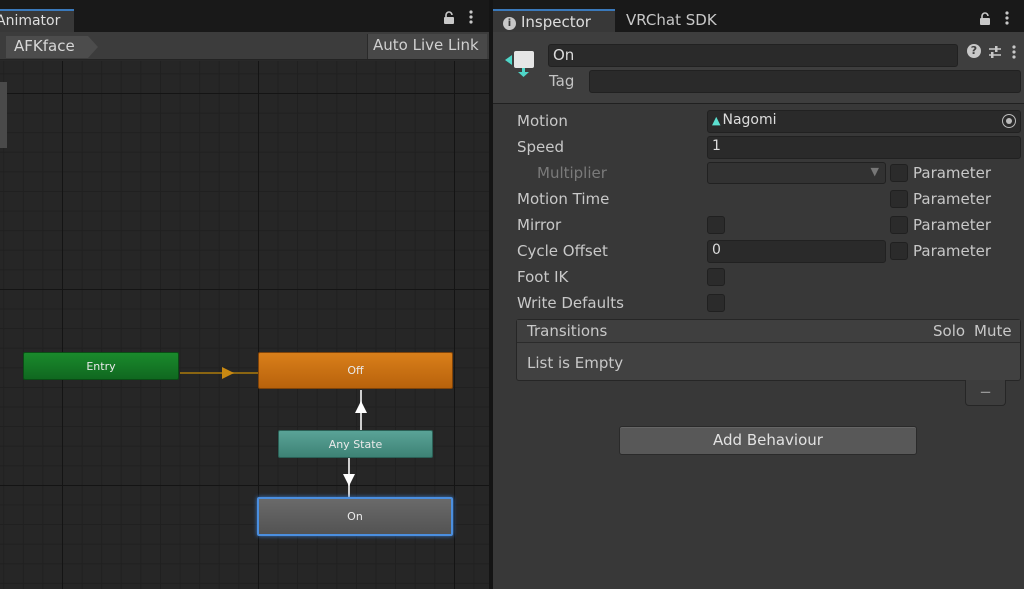  What do you see at coordinates (716, 303) in the screenshot?
I see `write-defaults-checkbox` at bounding box center [716, 303].